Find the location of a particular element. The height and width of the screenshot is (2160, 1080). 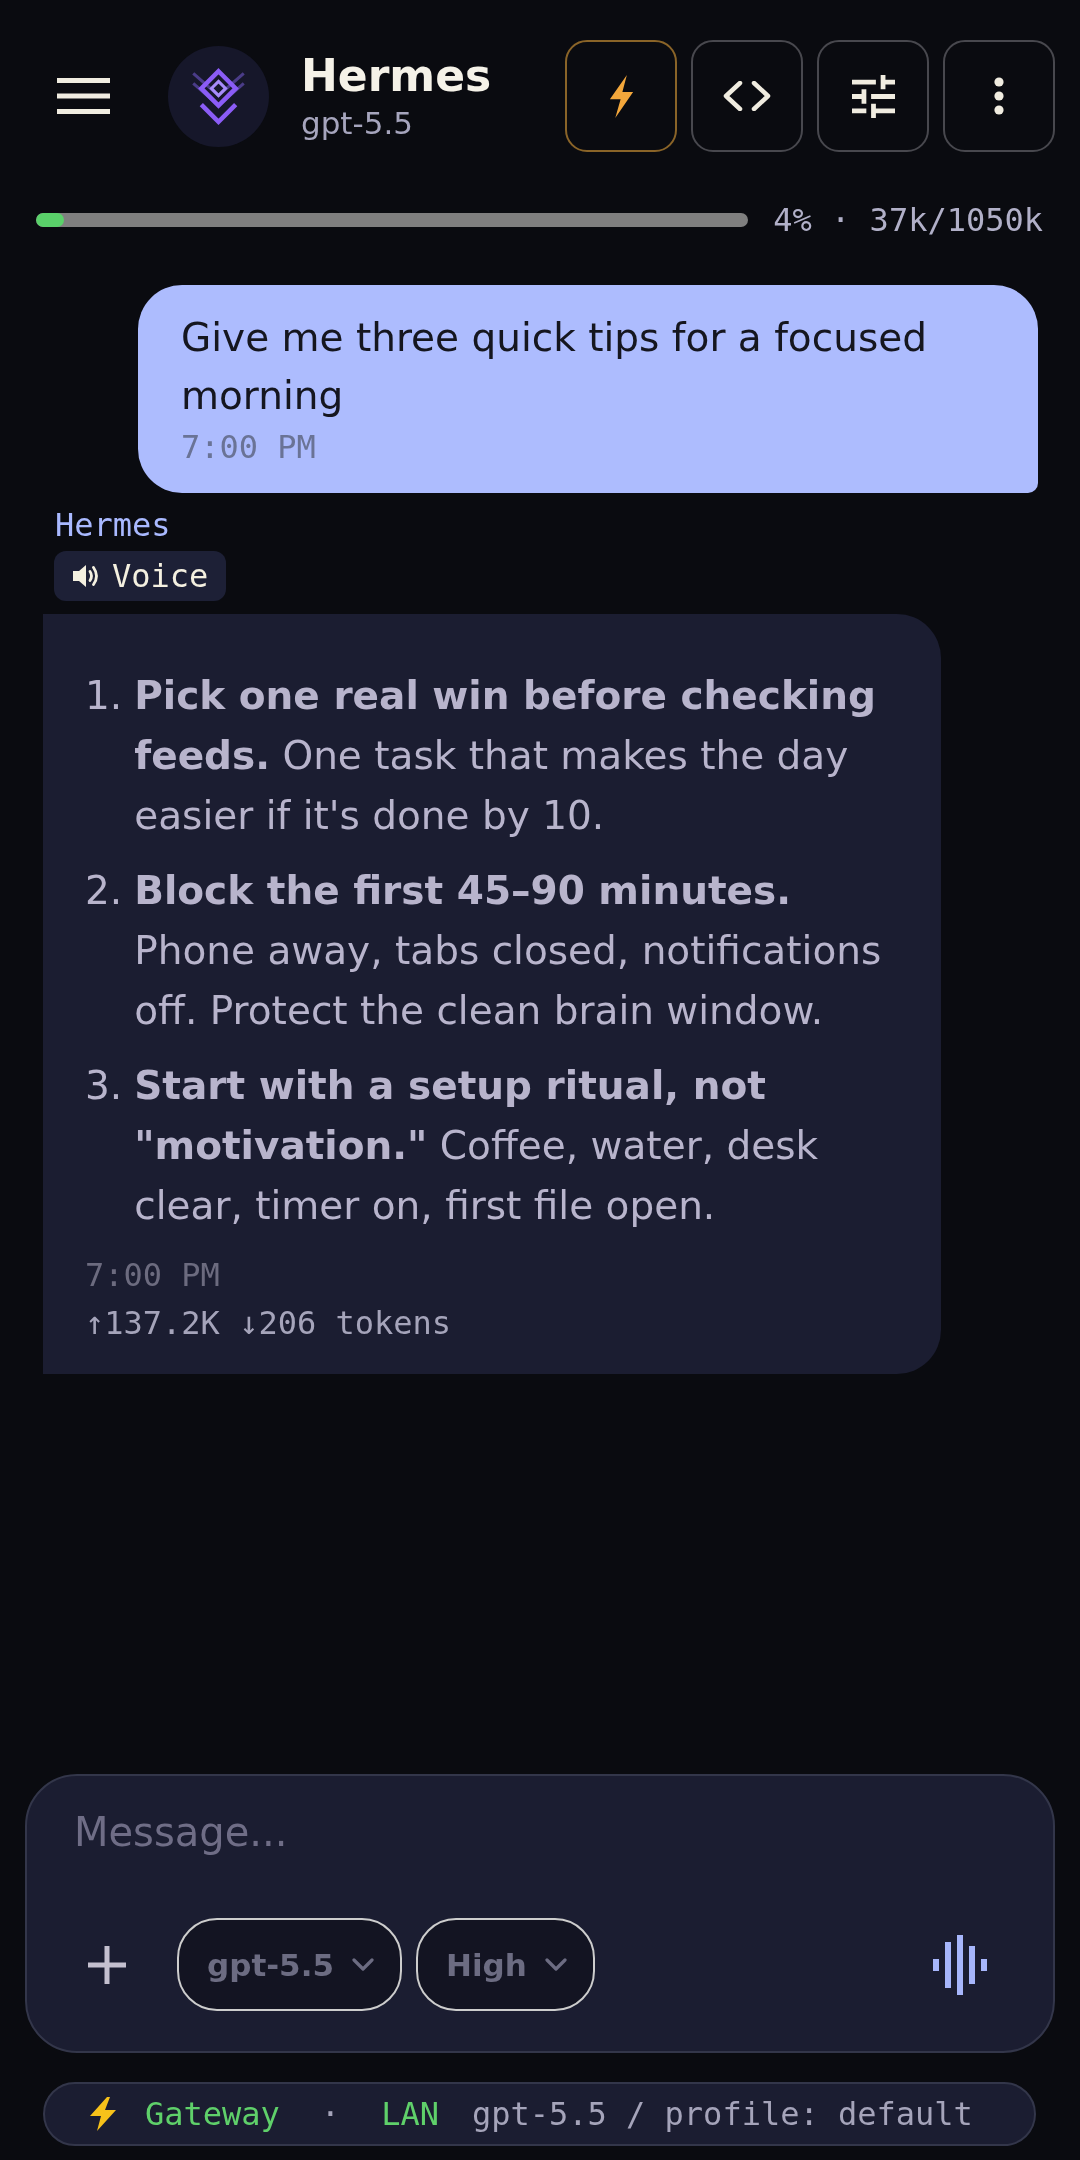

code-button is located at coordinates (747, 96).